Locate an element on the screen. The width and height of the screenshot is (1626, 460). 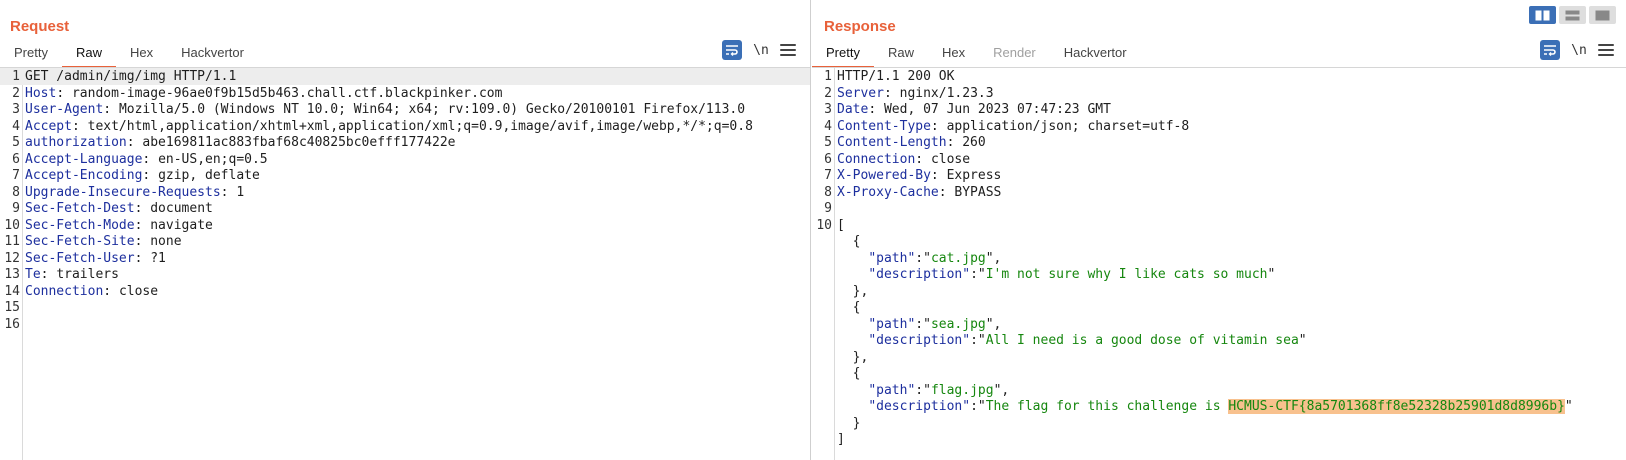
editor-line: 6 Accept-Language: en-US,en;q=0.5 is located at coordinates (405, 159).